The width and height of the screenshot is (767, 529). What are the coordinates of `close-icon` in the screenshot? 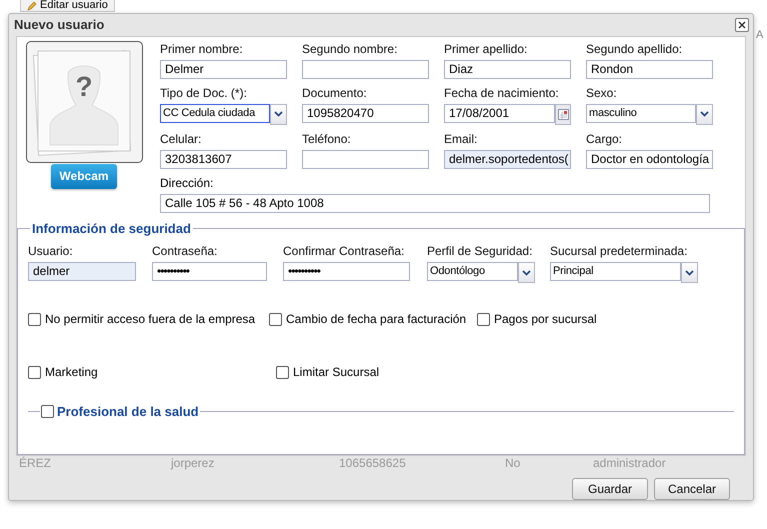 It's located at (742, 24).